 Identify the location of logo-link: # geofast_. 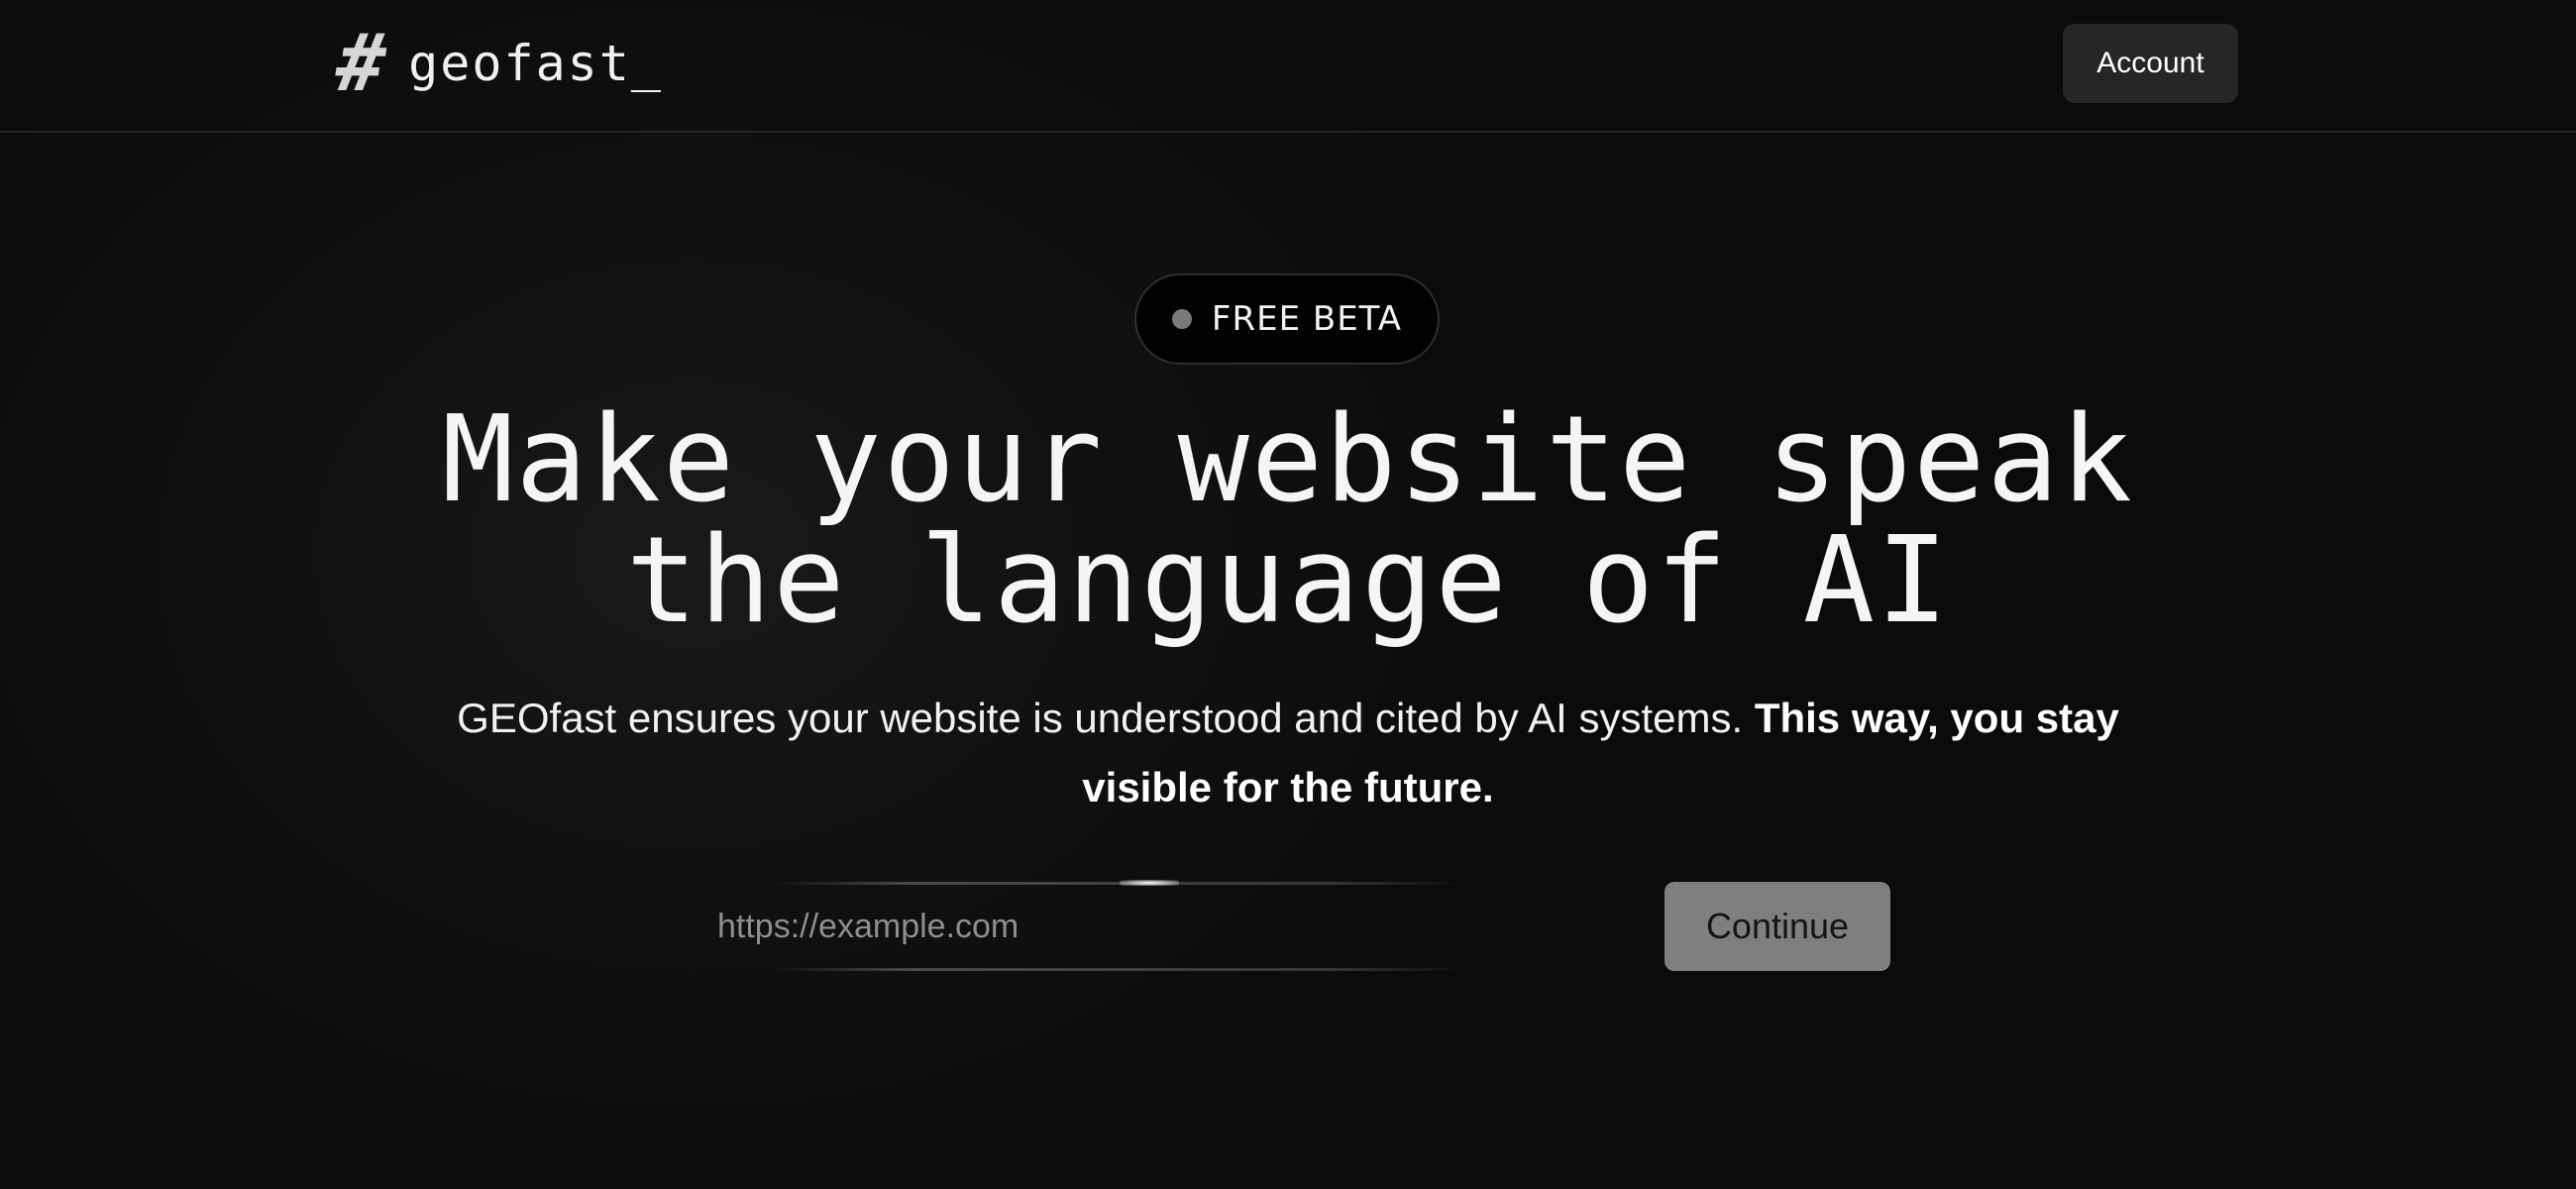
(497, 63).